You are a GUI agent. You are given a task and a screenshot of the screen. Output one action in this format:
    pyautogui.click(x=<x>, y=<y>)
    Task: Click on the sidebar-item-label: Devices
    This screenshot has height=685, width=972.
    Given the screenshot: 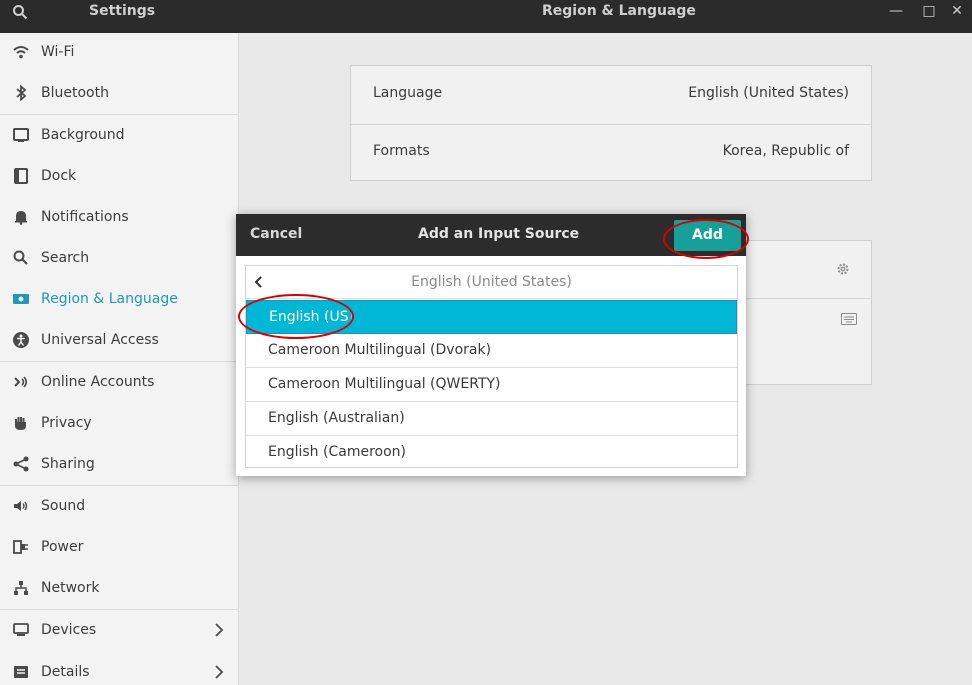 What is the action you would take?
    pyautogui.click(x=69, y=630)
    